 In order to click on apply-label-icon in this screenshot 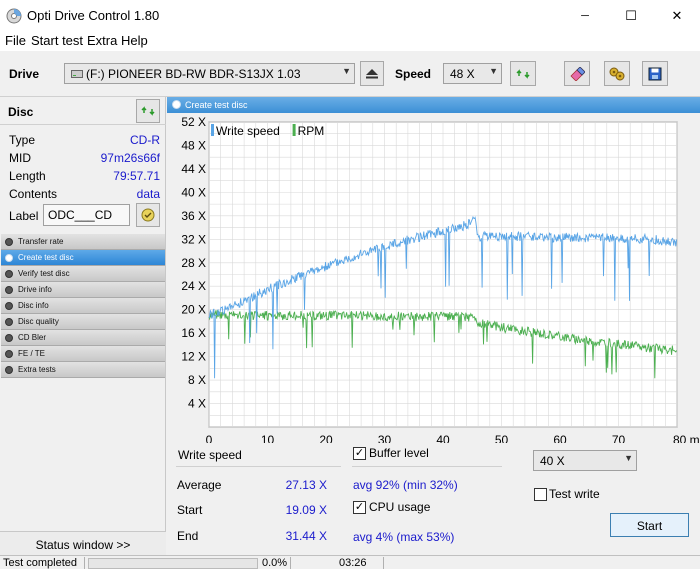, I will do `click(148, 215)`.